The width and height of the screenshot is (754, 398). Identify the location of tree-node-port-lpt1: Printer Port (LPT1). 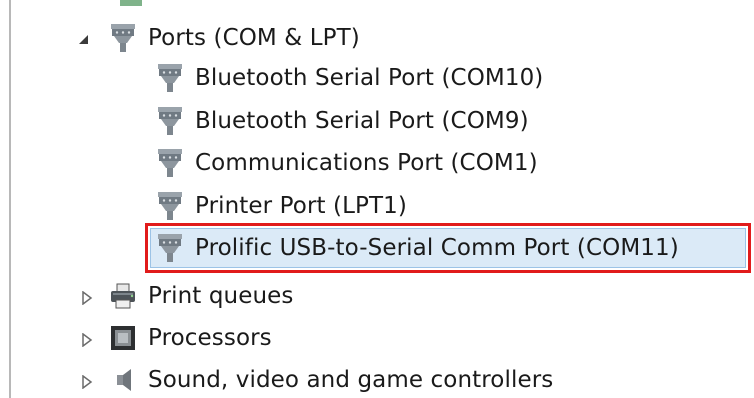
(281, 206).